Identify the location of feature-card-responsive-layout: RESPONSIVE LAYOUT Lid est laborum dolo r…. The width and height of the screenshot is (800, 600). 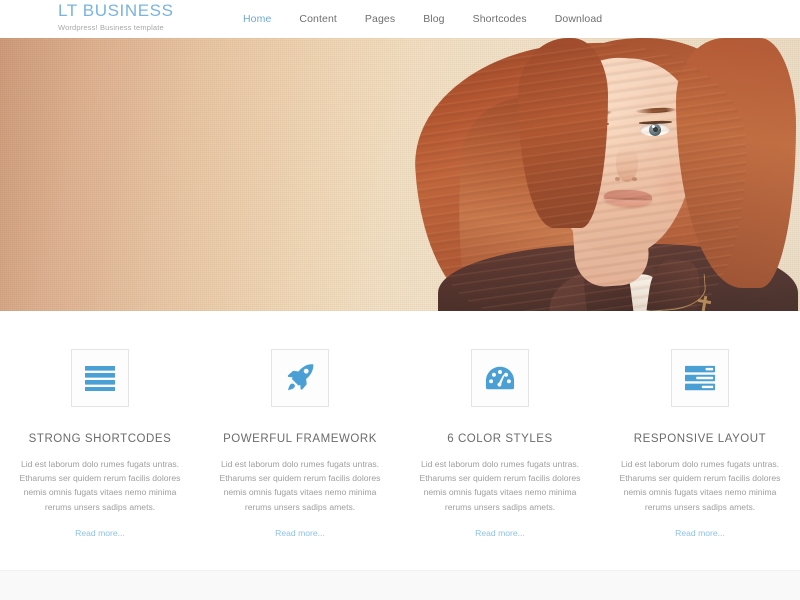
(700, 445).